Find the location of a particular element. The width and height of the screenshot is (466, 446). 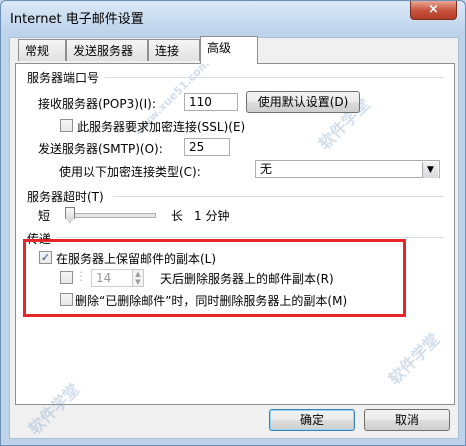

timeout-short-label: 短 is located at coordinates (44, 216).